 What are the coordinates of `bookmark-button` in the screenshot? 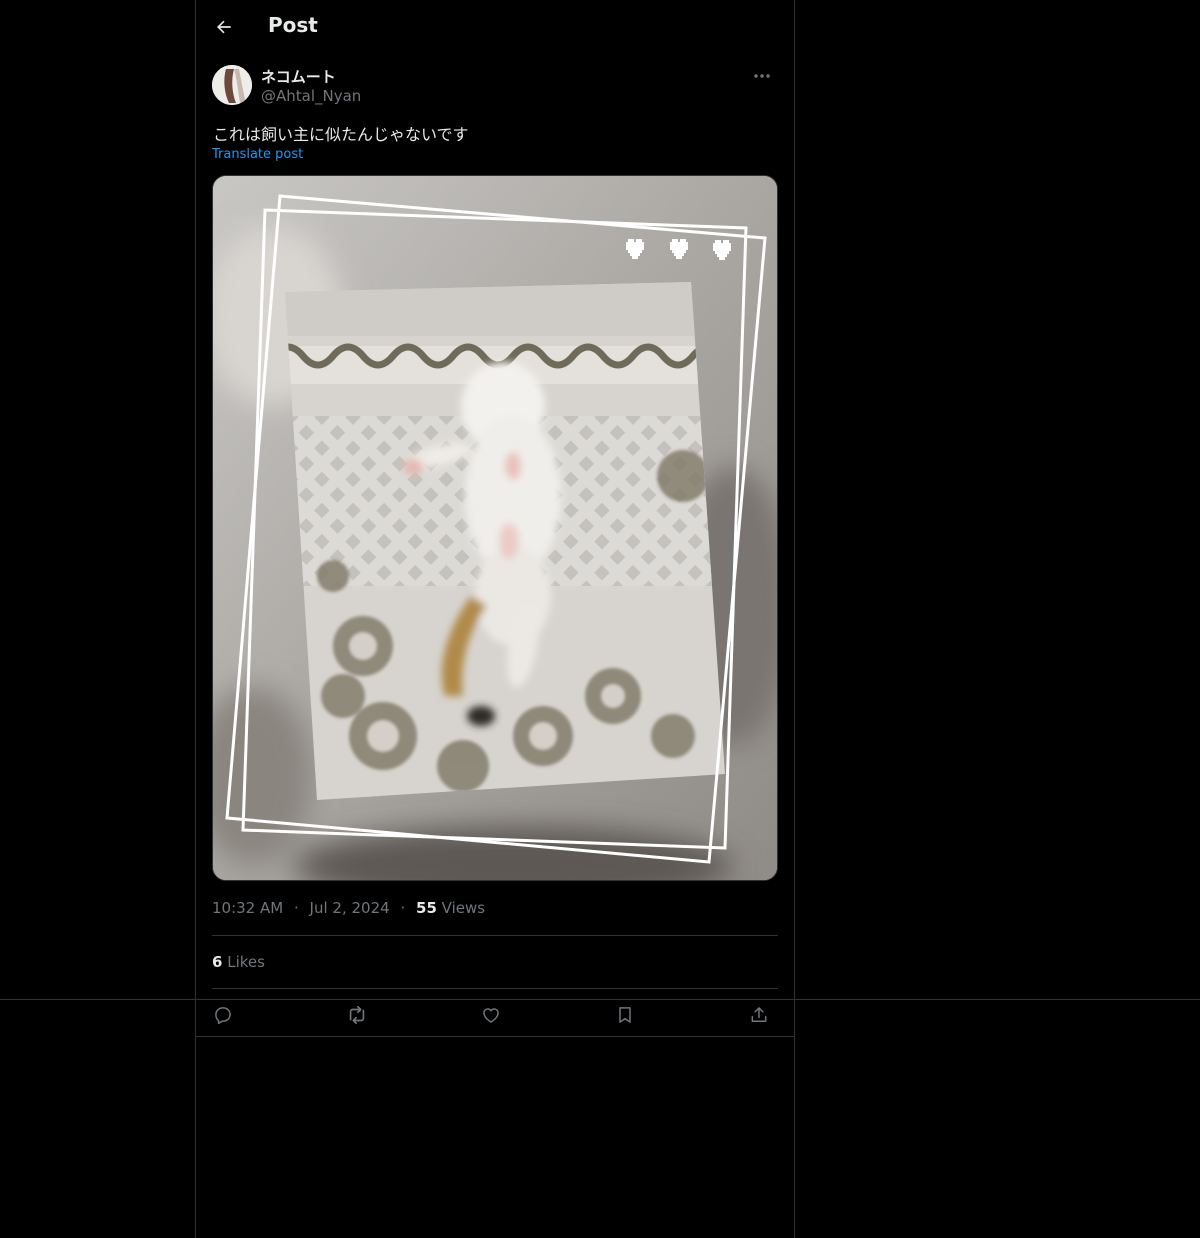 It's located at (625, 1015).